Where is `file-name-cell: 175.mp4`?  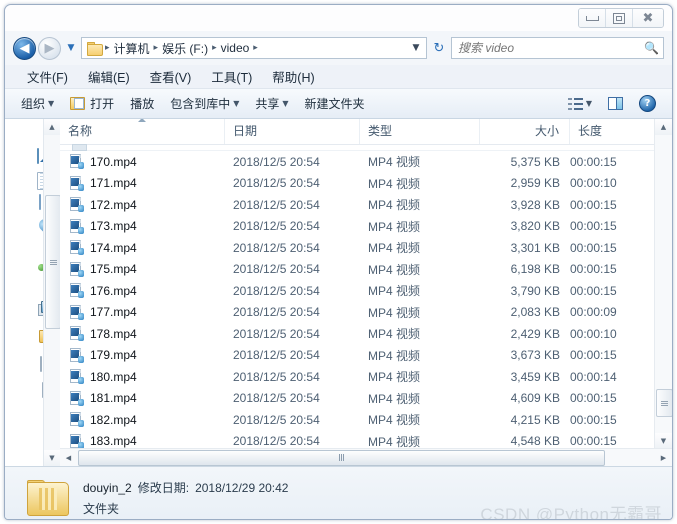 file-name-cell: 175.mp4 is located at coordinates (142, 269).